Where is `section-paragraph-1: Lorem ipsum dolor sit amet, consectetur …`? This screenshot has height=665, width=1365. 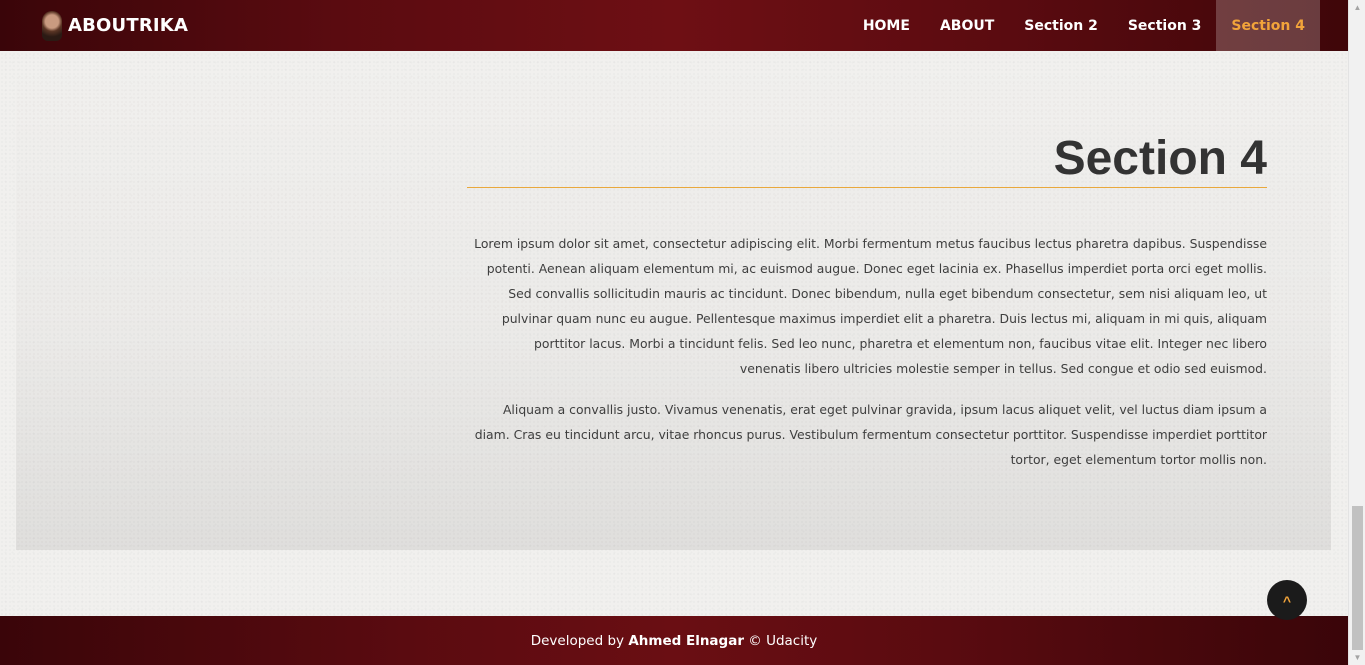
section-paragraph-1: Lorem ipsum dolor sit amet, consectetur … is located at coordinates (870, 306).